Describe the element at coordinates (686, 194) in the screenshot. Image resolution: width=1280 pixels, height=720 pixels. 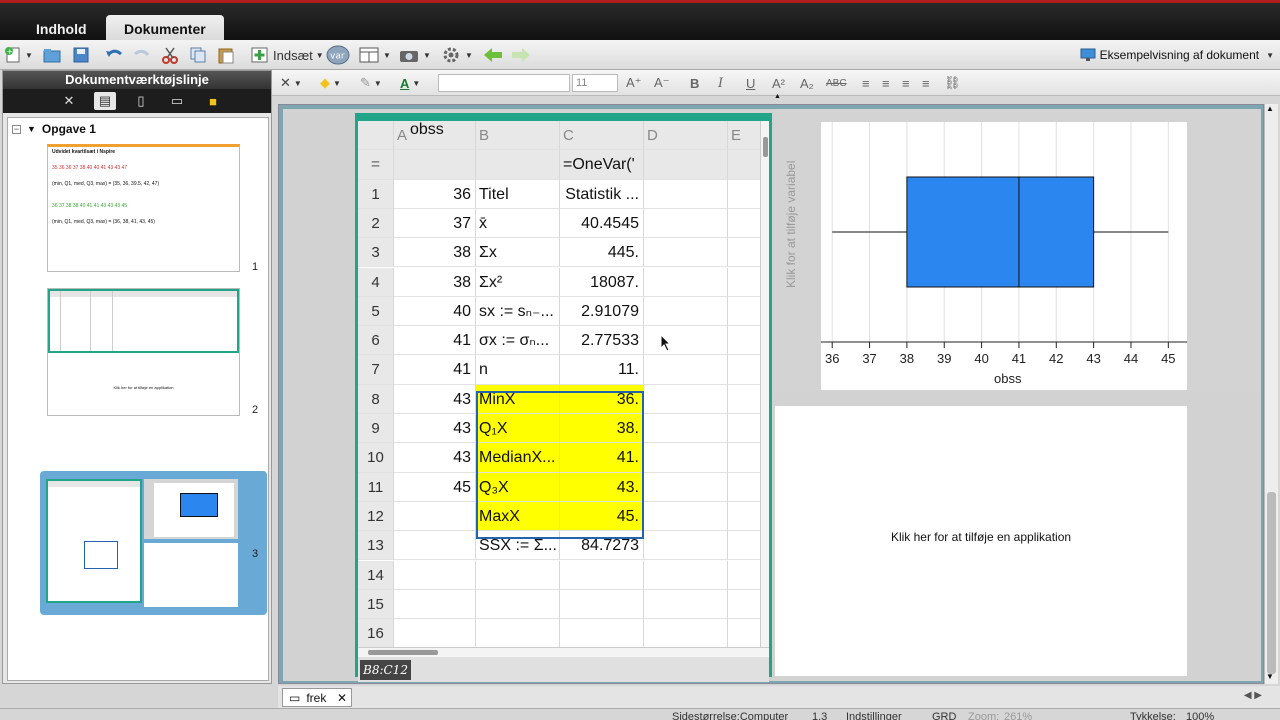
I see `cell-d1` at that location.